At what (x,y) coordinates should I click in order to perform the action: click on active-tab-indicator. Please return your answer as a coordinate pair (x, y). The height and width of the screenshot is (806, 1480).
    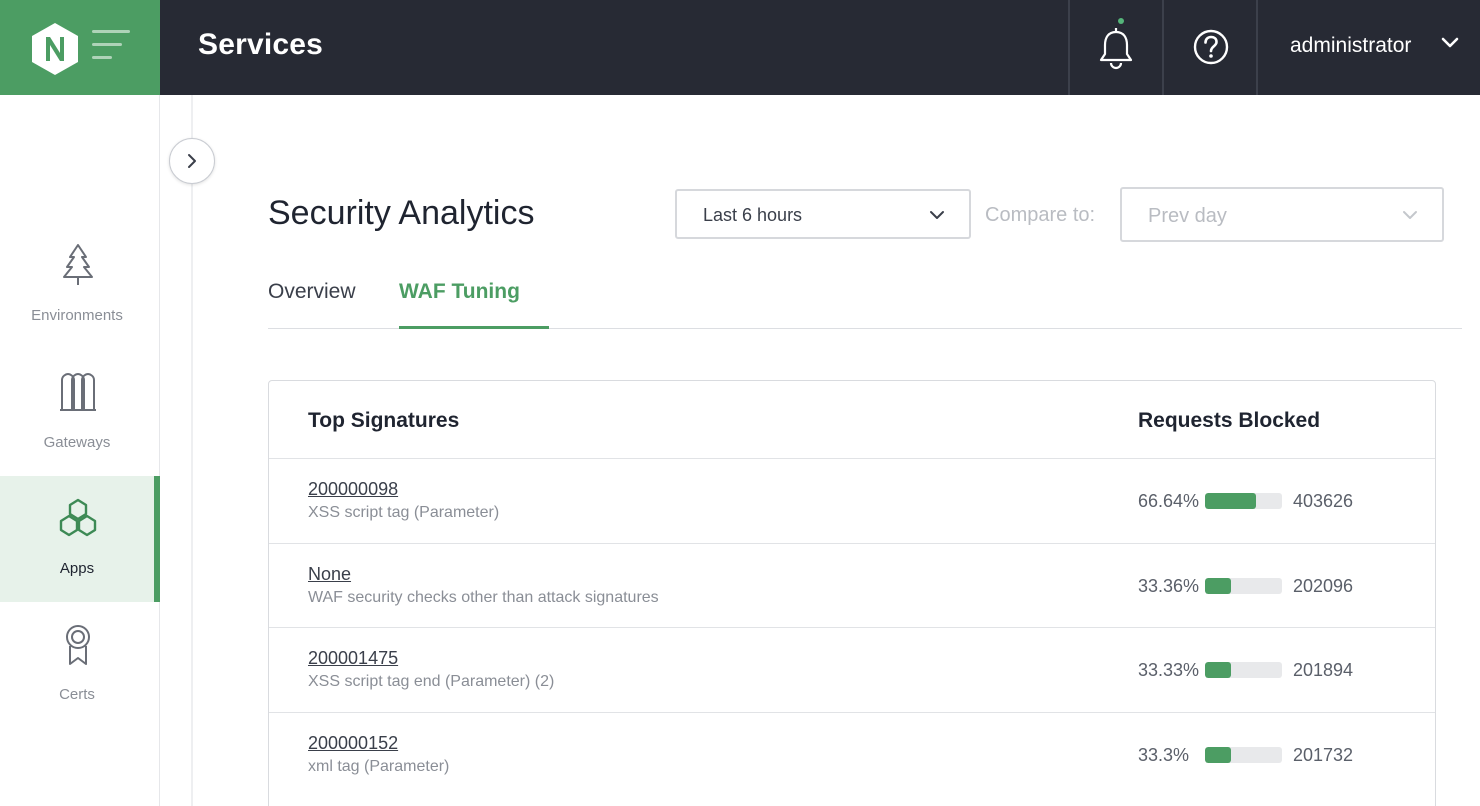
    Looking at the image, I should click on (474, 327).